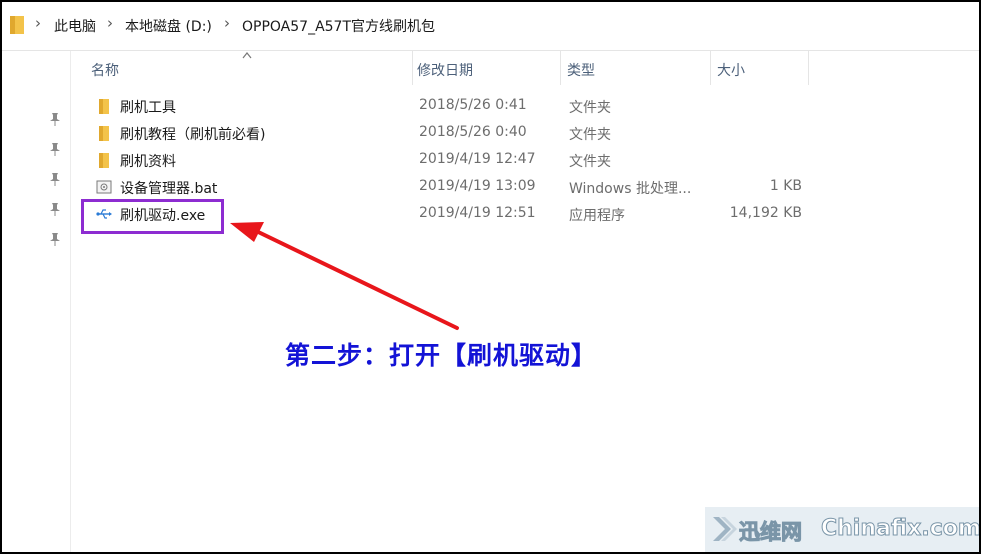 This screenshot has width=981, height=554. Describe the element at coordinates (771, 532) in the screenshot. I see `watermark-cn: 迅维网` at that location.